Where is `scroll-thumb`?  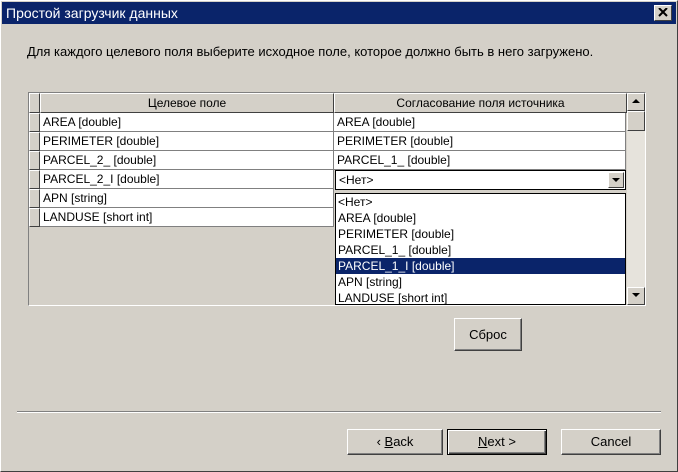 scroll-thumb is located at coordinates (636, 121).